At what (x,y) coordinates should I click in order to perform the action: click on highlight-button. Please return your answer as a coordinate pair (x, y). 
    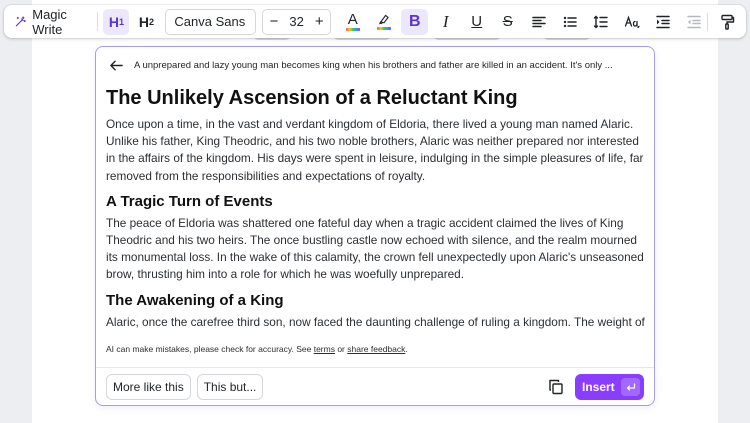
    Looking at the image, I should click on (383, 22).